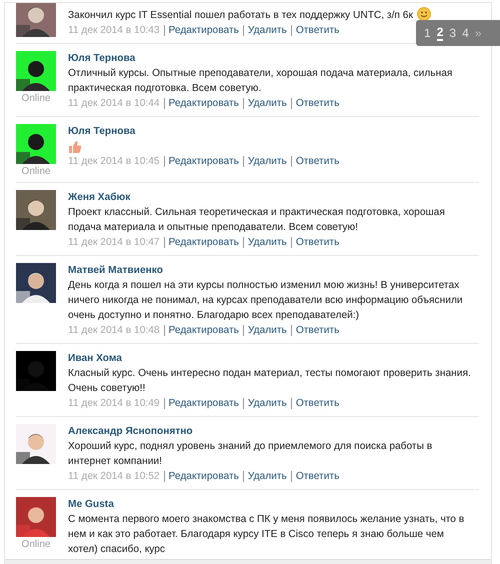  I want to click on comment-date: 11 дек 2014 в 10:52, so click(114, 477).